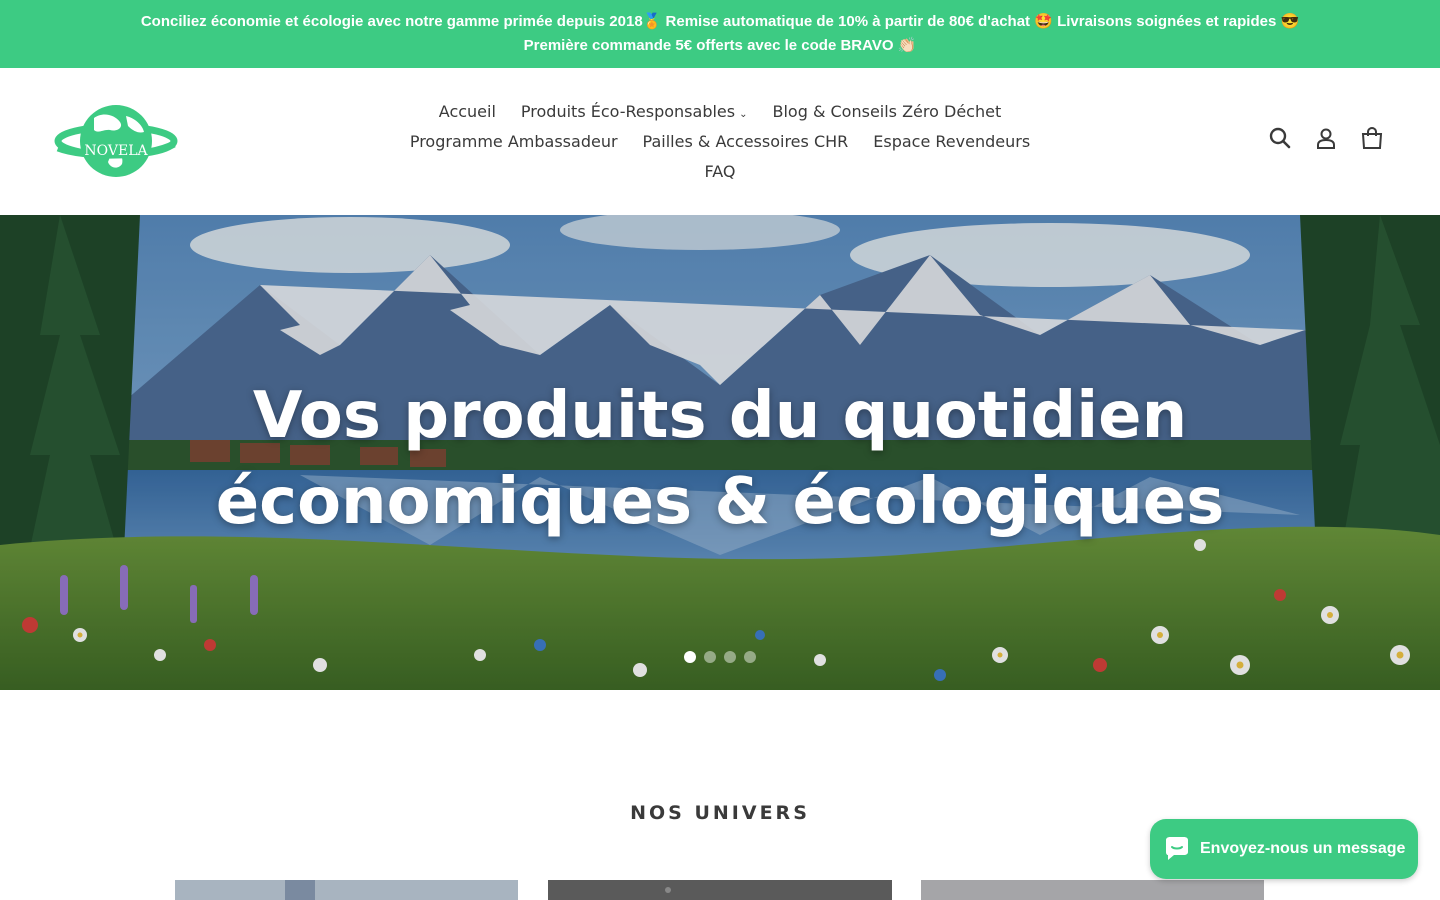 This screenshot has width=1440, height=900. I want to click on chevron-down-icon: ⌄, so click(743, 114).